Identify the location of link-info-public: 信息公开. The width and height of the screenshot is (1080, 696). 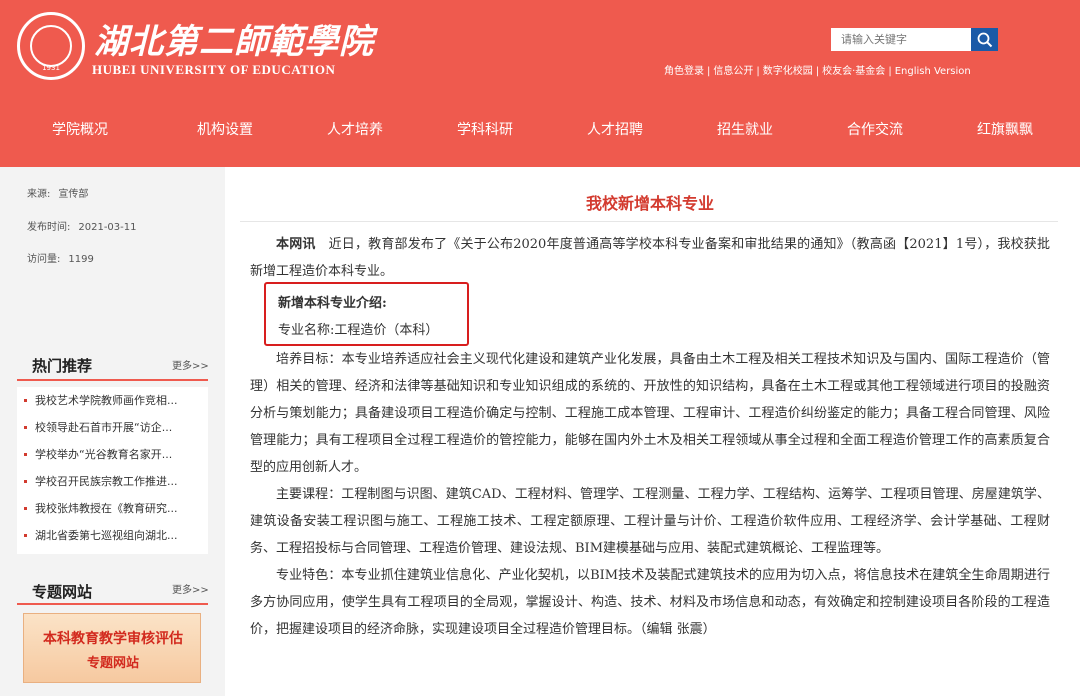
(733, 71).